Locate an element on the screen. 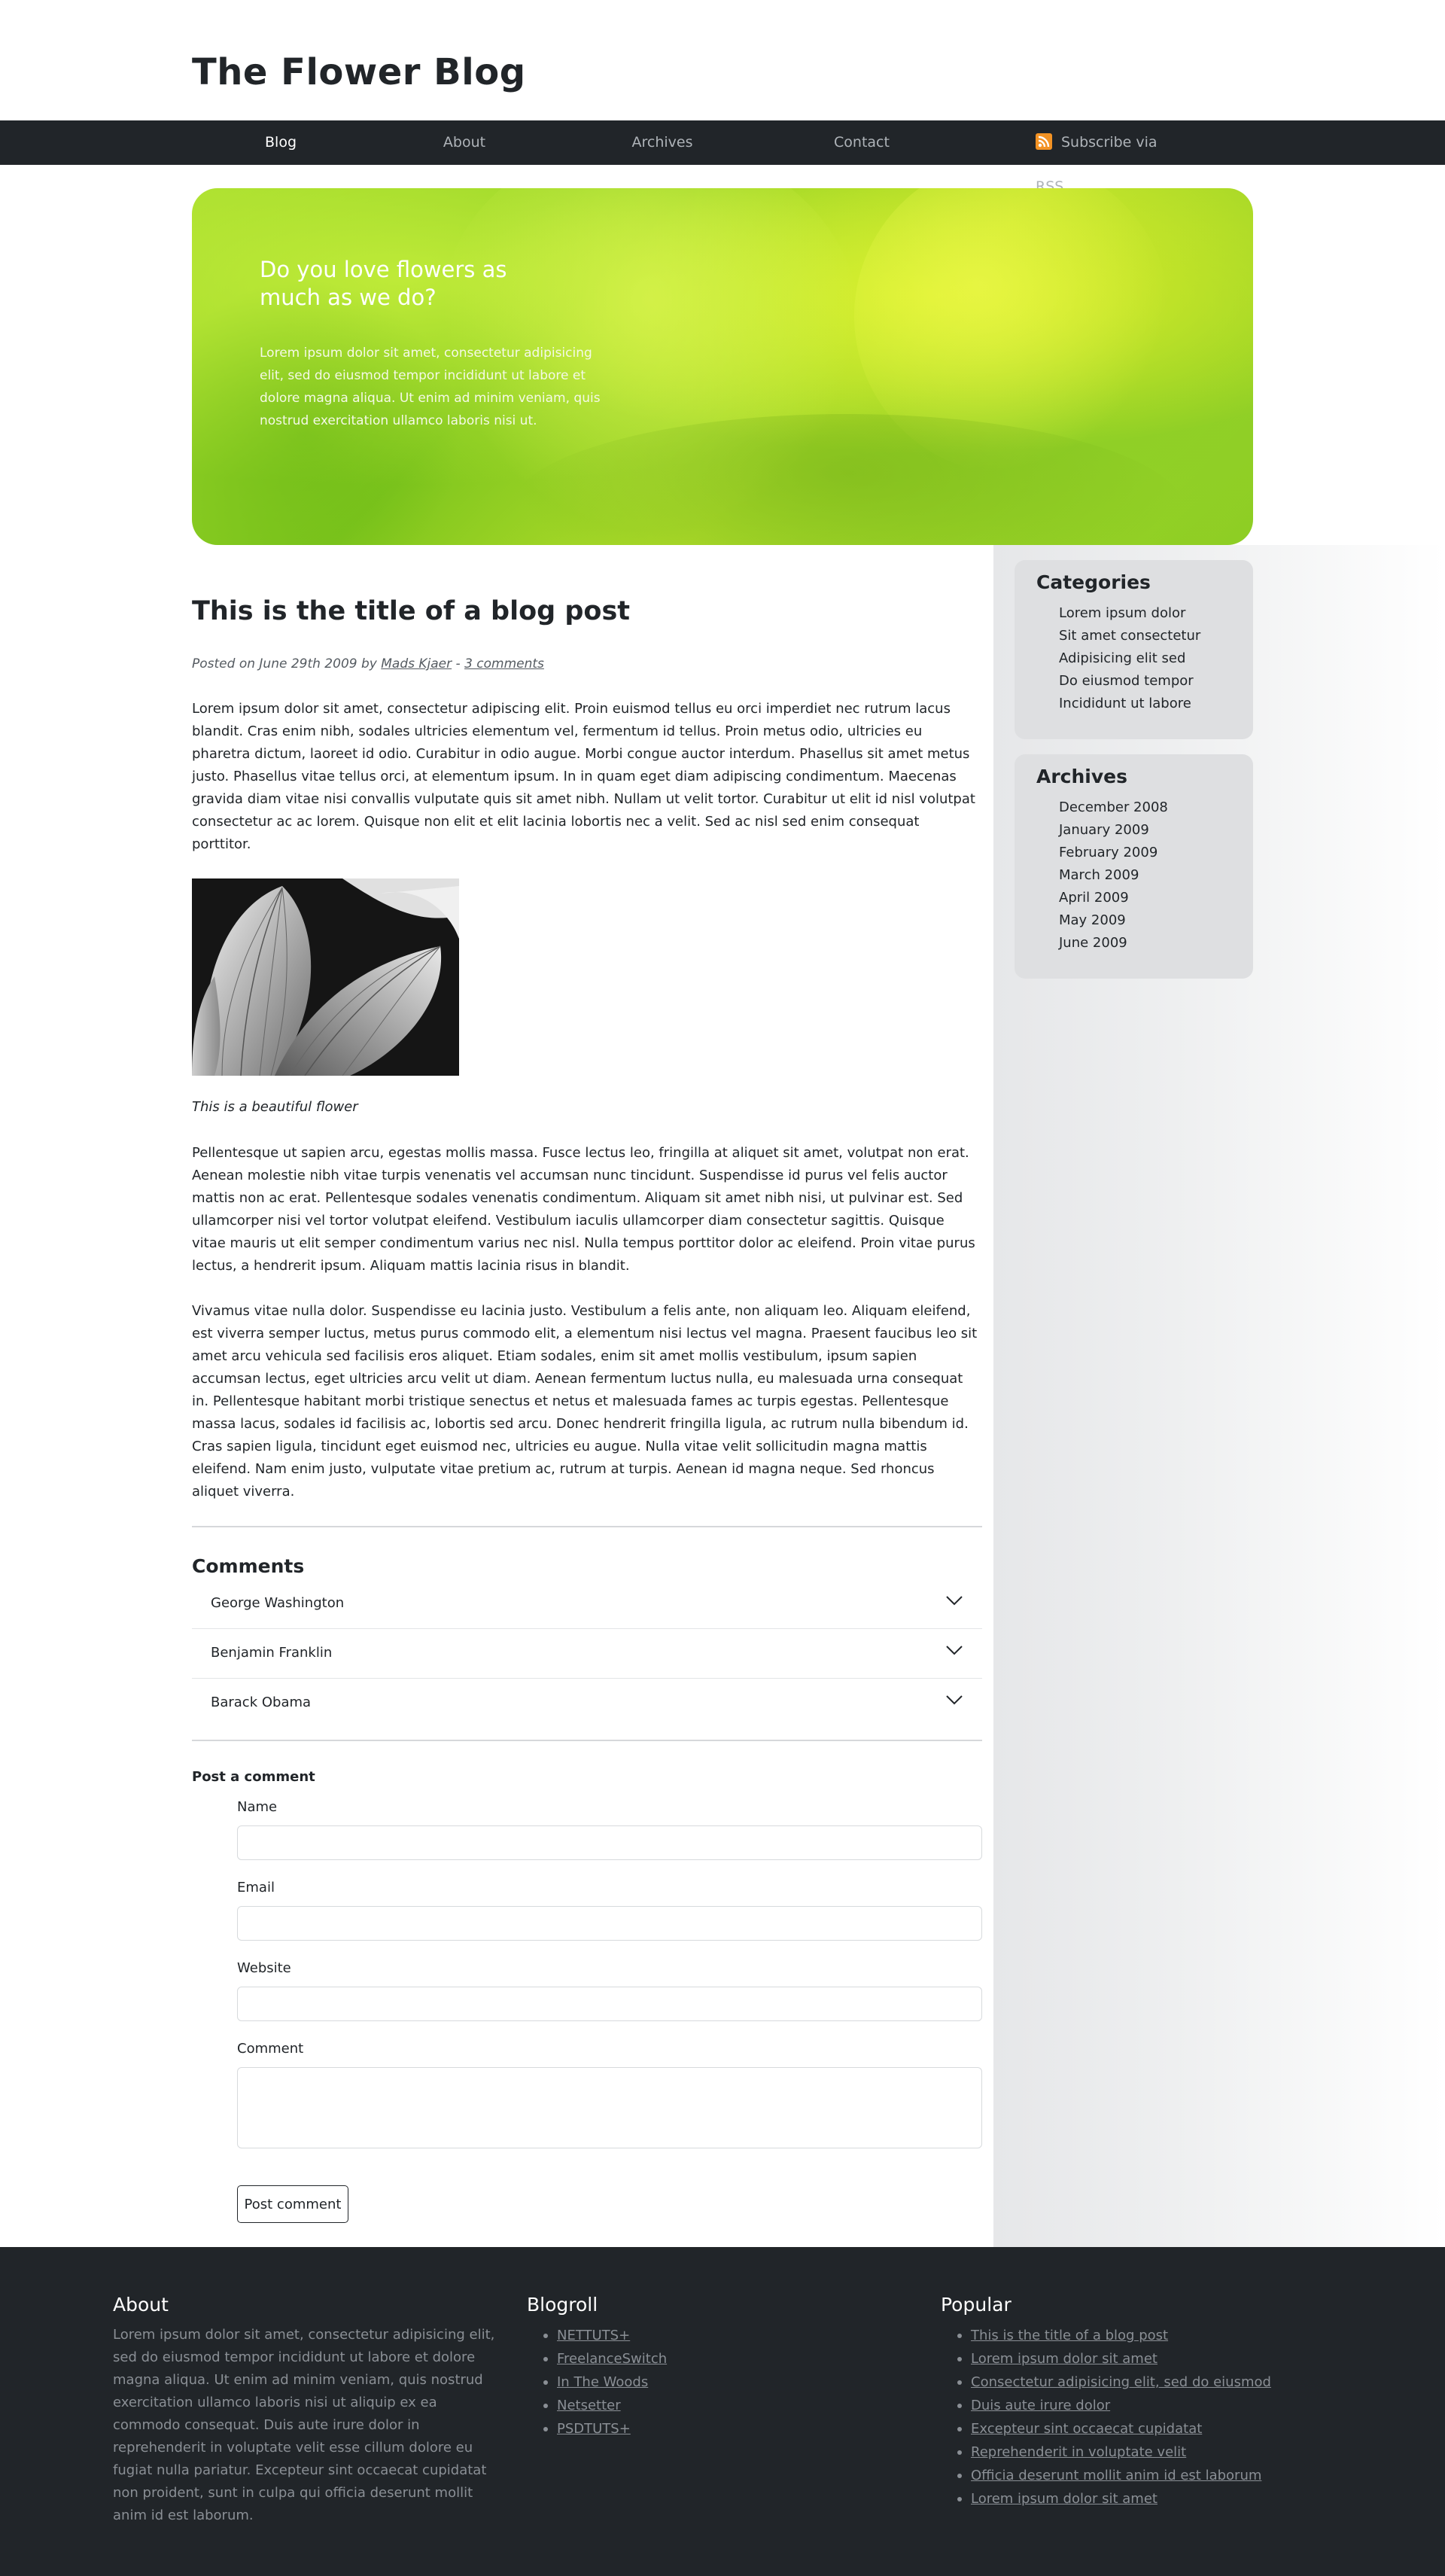  list-item: PSDTUTS+ is located at coordinates (597, 2429).